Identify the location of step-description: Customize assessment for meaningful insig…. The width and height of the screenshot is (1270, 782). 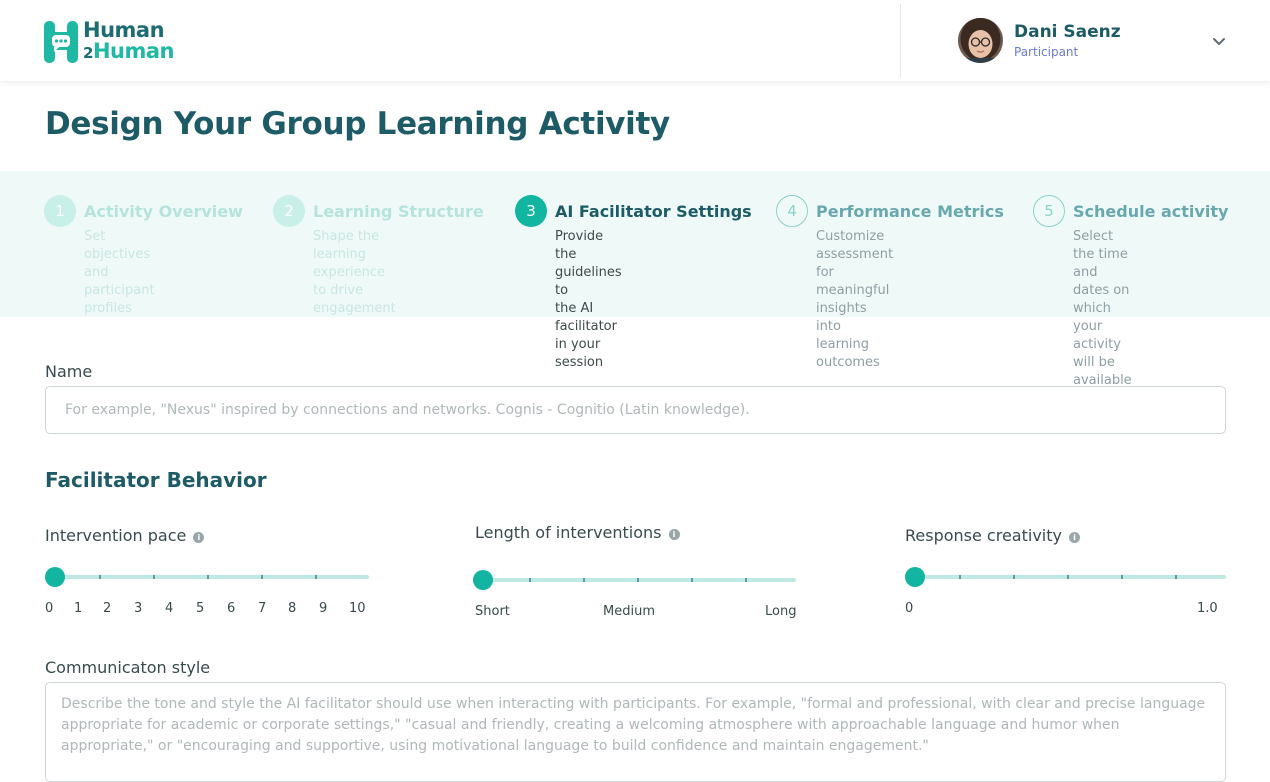
(855, 299).